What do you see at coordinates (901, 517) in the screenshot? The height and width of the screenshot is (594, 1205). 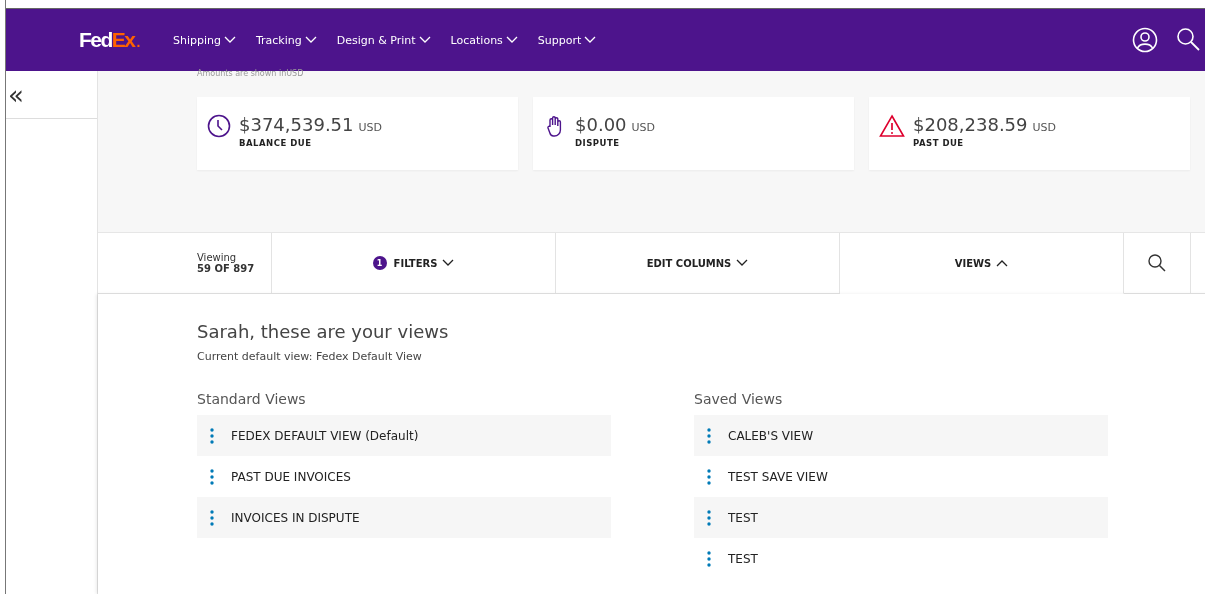 I see `view-list-item: TEST` at bounding box center [901, 517].